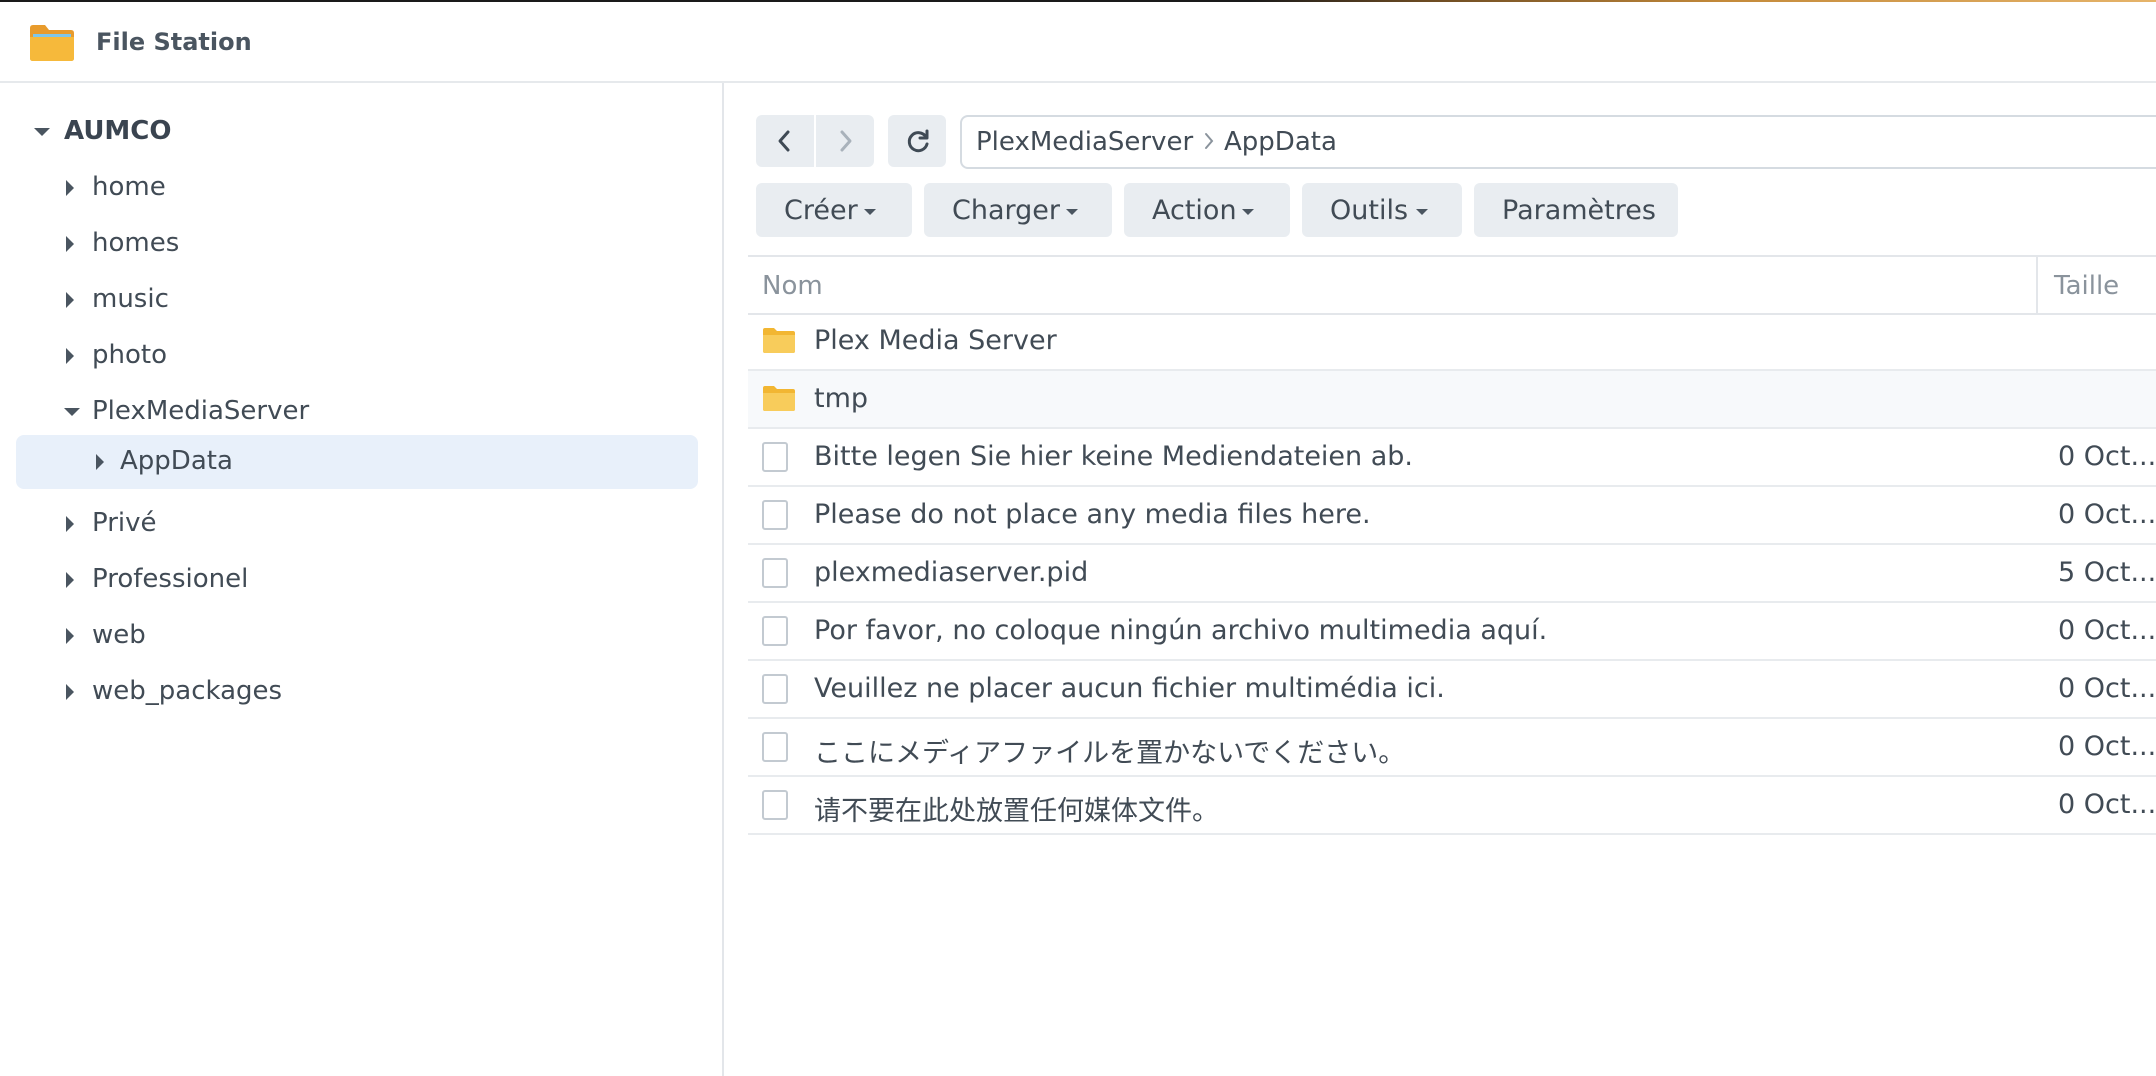  Describe the element at coordinates (357, 356) in the screenshot. I see `tree-item-photo: photo` at that location.